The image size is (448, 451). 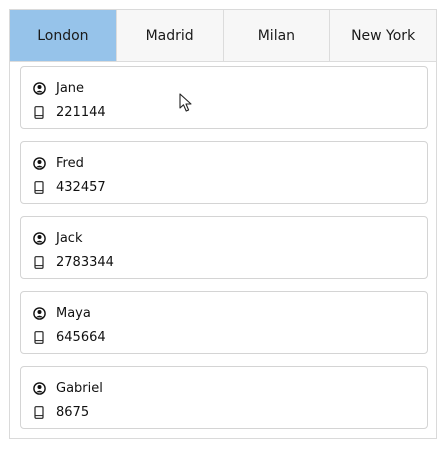 What do you see at coordinates (73, 412) in the screenshot?
I see `contact-phone: 8675` at bounding box center [73, 412].